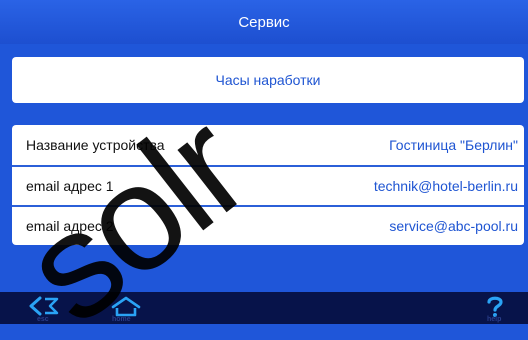  What do you see at coordinates (70, 186) in the screenshot?
I see `email-1-label: email адрес 1` at bounding box center [70, 186].